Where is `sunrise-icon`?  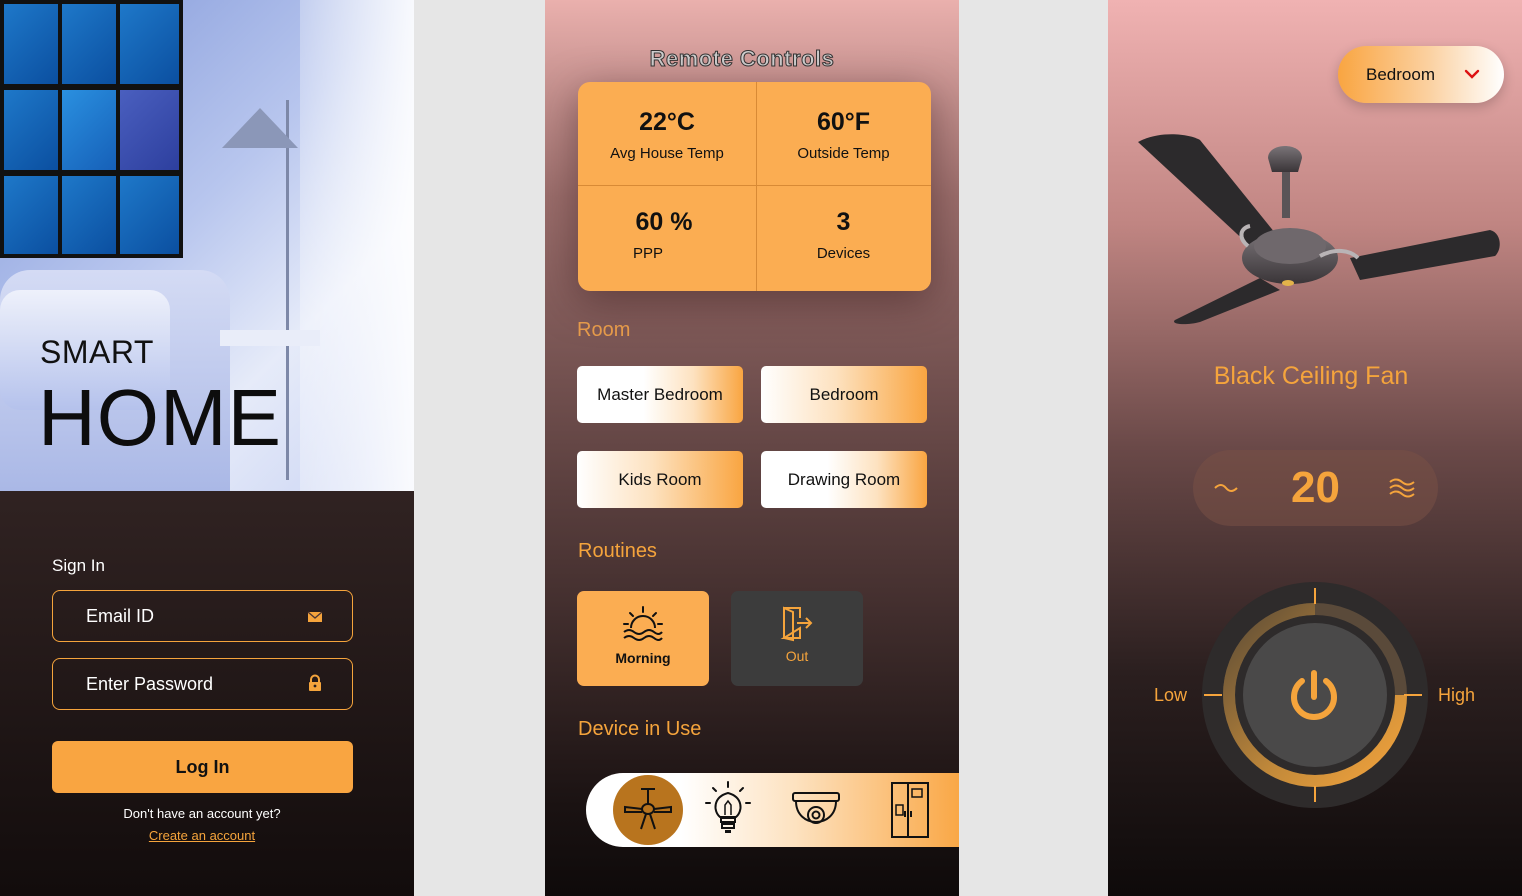 sunrise-icon is located at coordinates (643, 623).